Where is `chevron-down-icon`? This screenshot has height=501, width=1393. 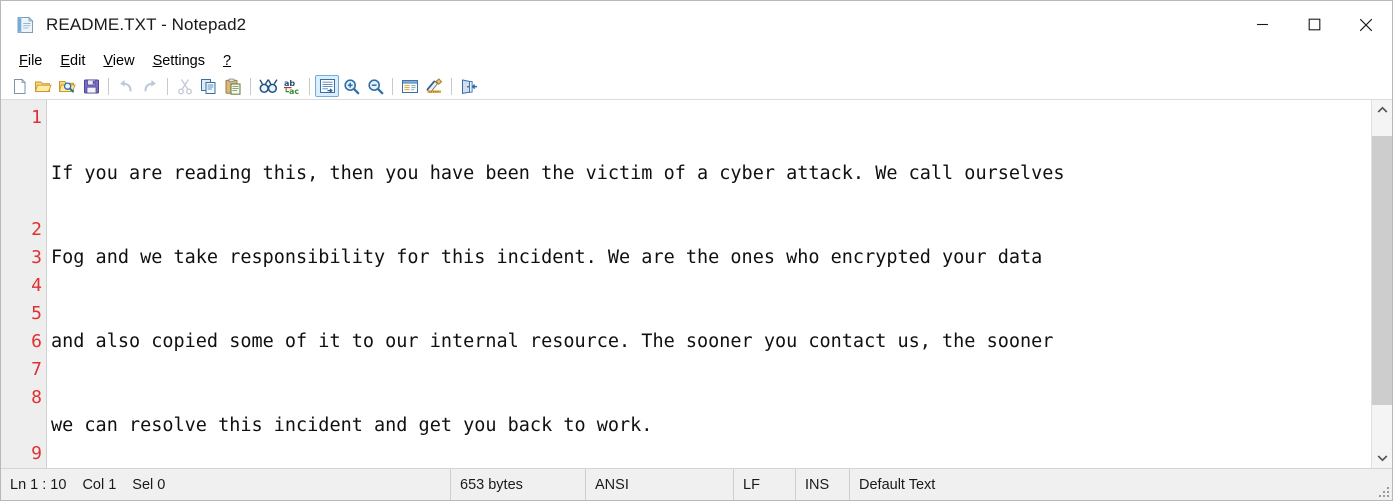 chevron-down-icon is located at coordinates (1382, 458).